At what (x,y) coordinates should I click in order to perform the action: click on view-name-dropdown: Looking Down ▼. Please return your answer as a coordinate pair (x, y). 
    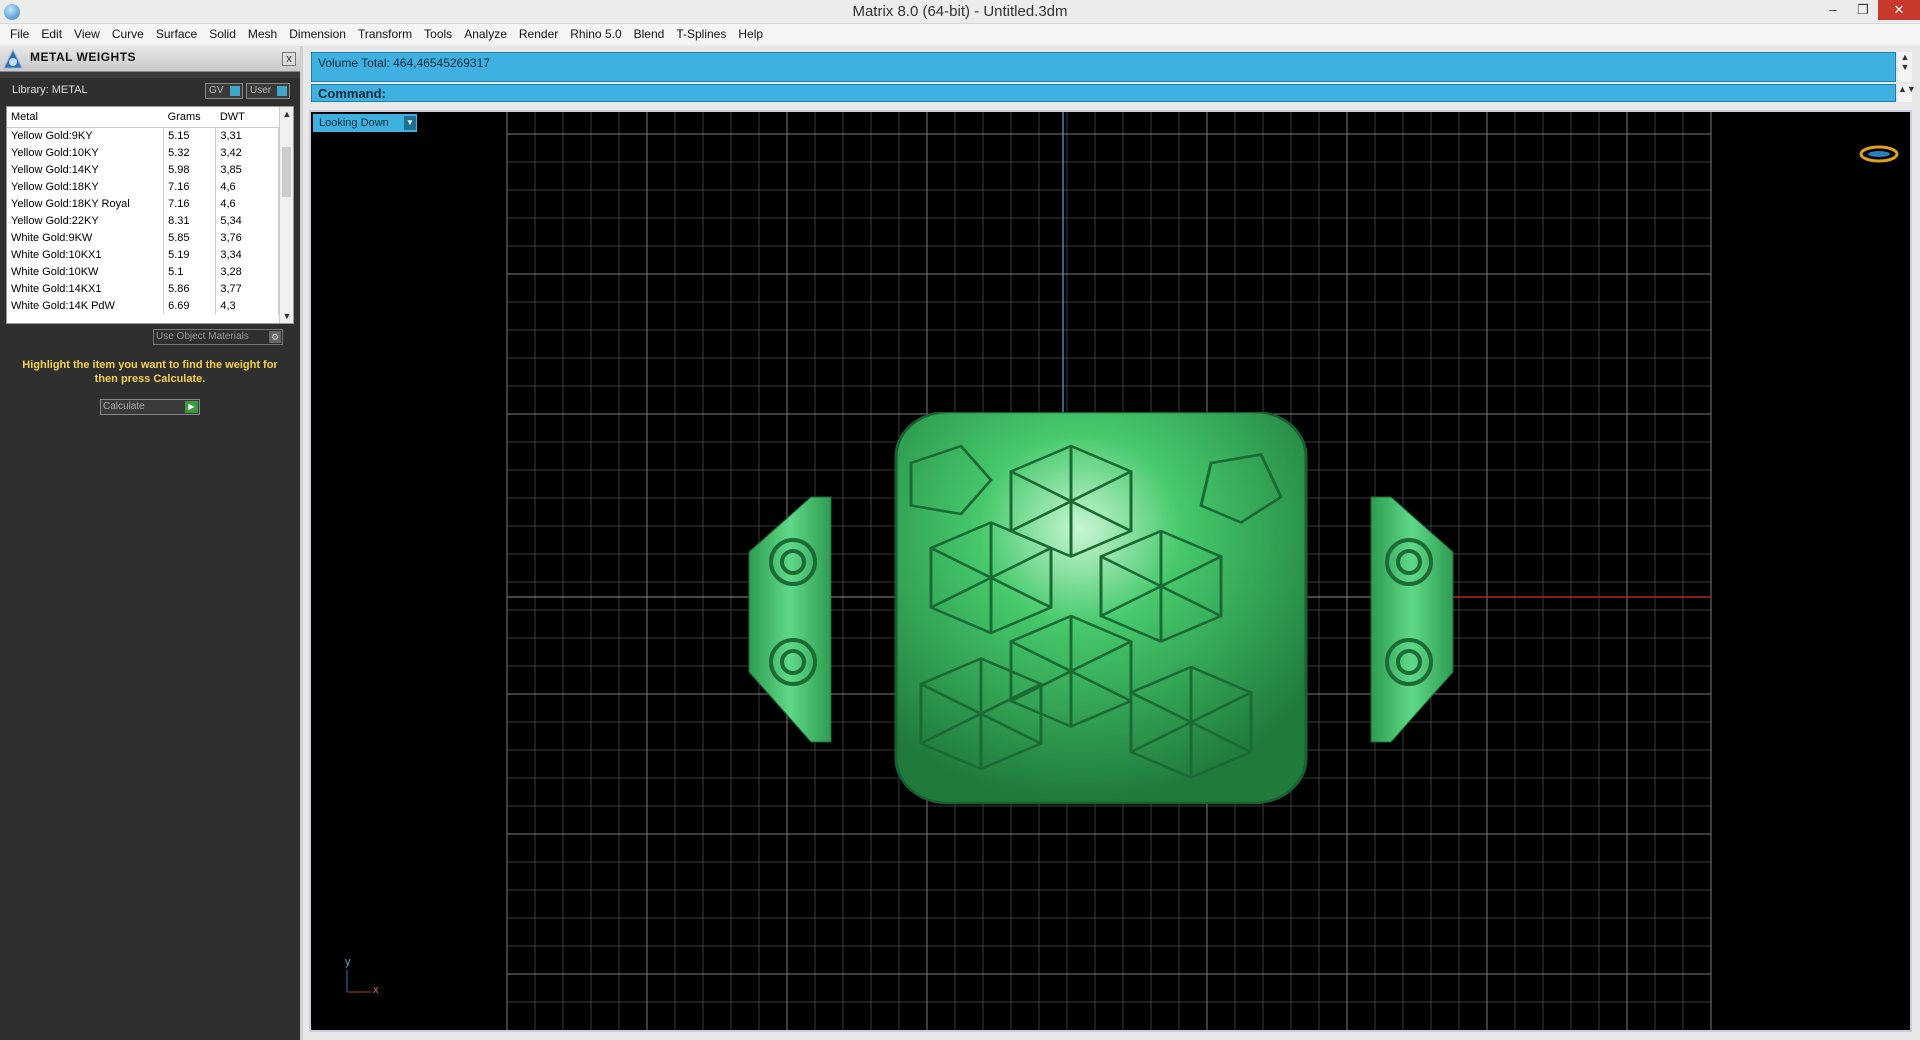
    Looking at the image, I should click on (365, 123).